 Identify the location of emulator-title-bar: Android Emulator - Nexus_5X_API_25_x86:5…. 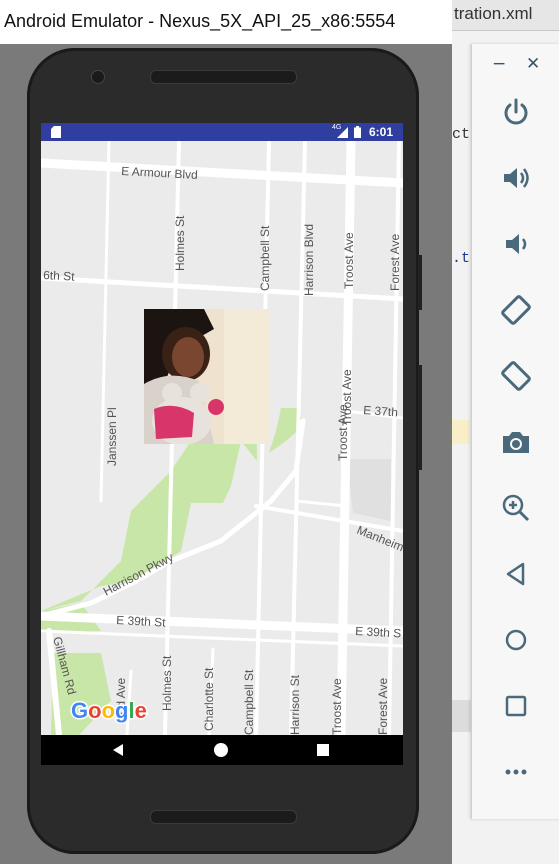
(226, 22).